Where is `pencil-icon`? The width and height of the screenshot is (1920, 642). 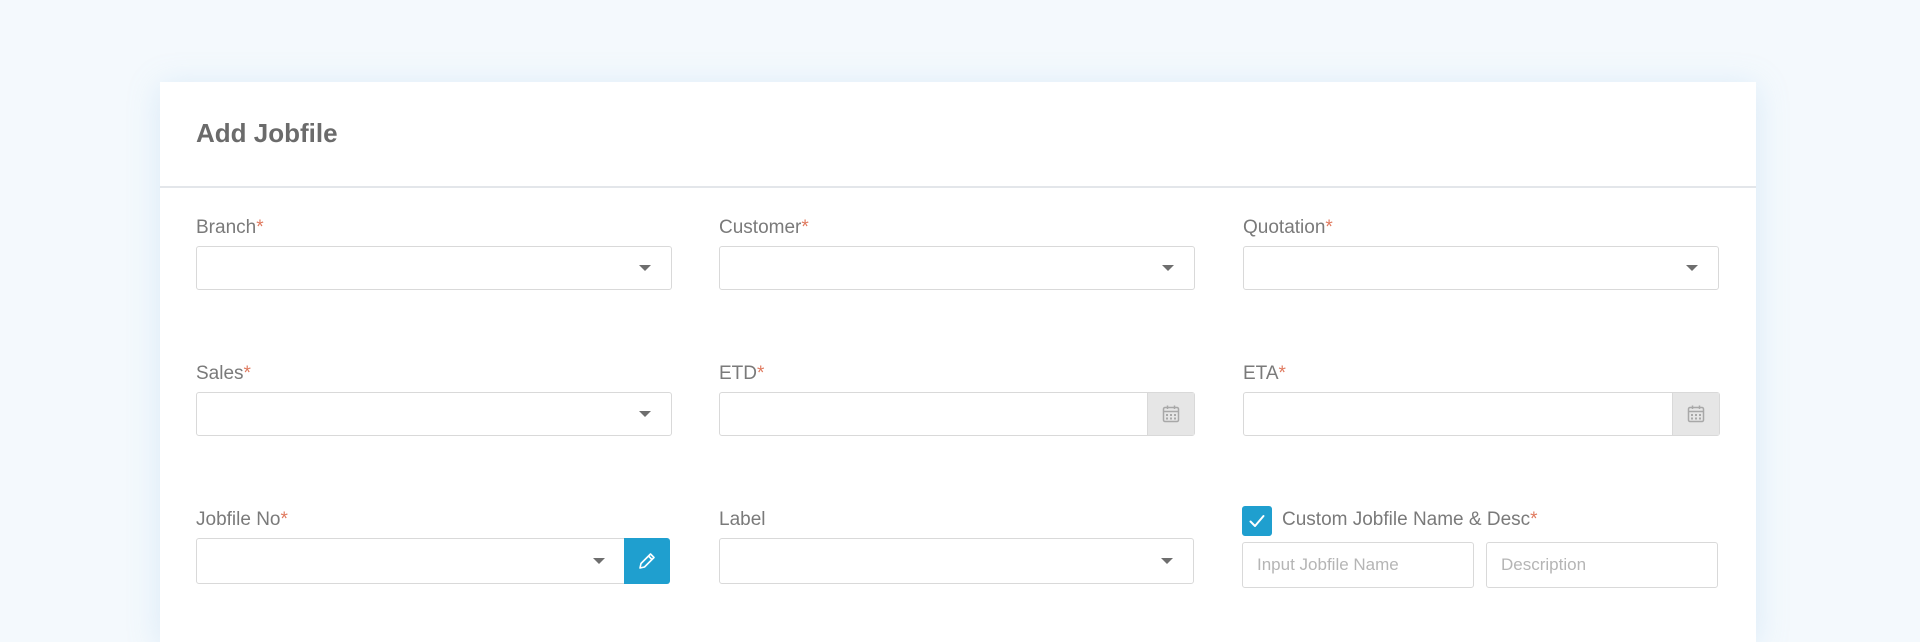
pencil-icon is located at coordinates (647, 561).